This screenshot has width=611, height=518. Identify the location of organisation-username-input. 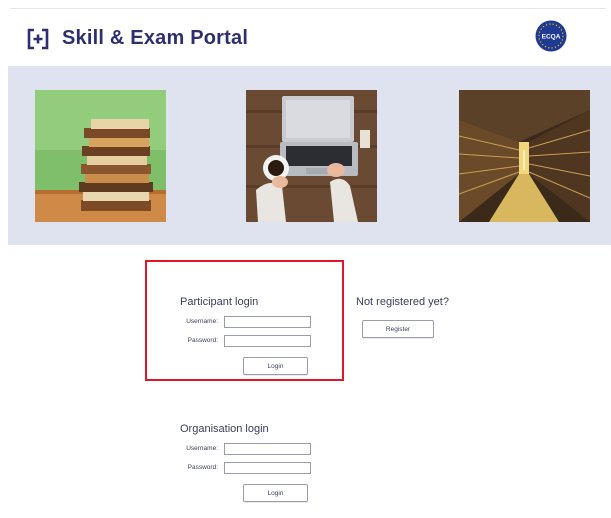
(267, 449).